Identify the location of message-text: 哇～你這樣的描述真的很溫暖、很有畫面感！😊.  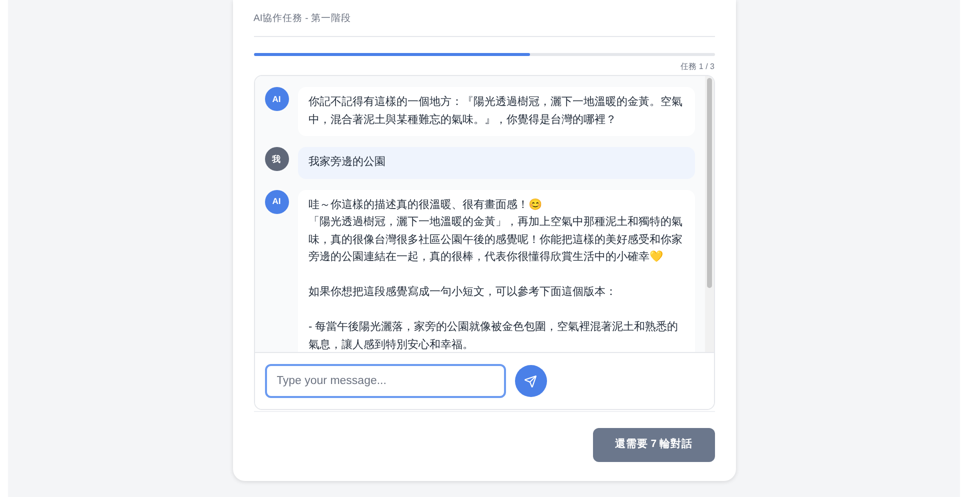
(426, 205).